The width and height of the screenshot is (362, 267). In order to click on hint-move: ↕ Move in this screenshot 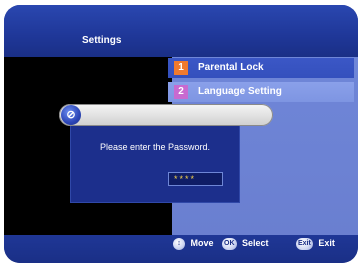, I will do `click(193, 243)`.